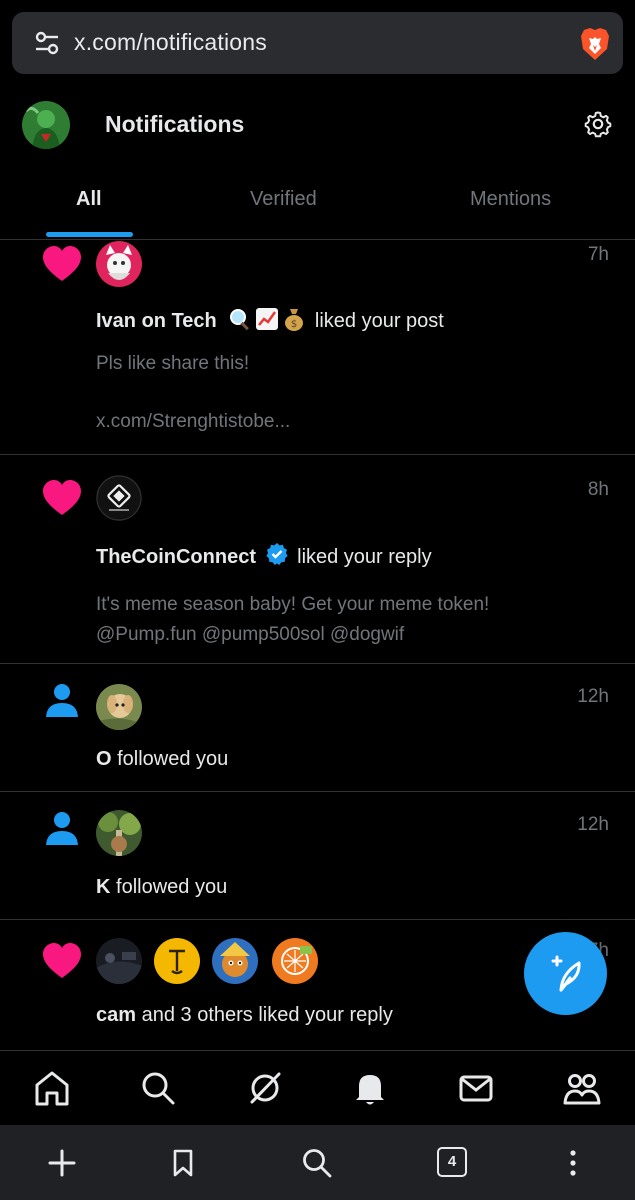 The image size is (635, 1200). I want to click on notification-text: K followed you, so click(161, 887).